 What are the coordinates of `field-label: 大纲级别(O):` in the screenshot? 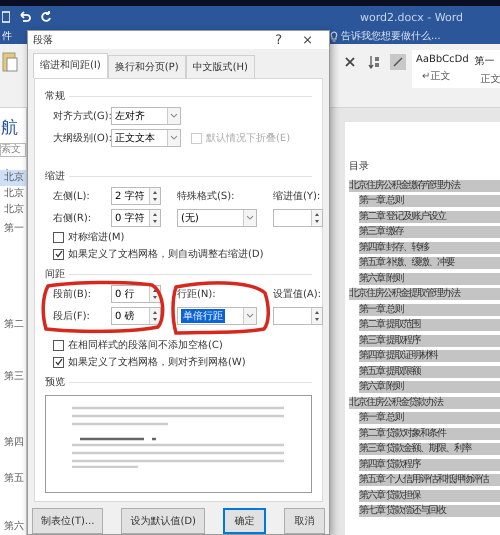 It's located at (82, 138).